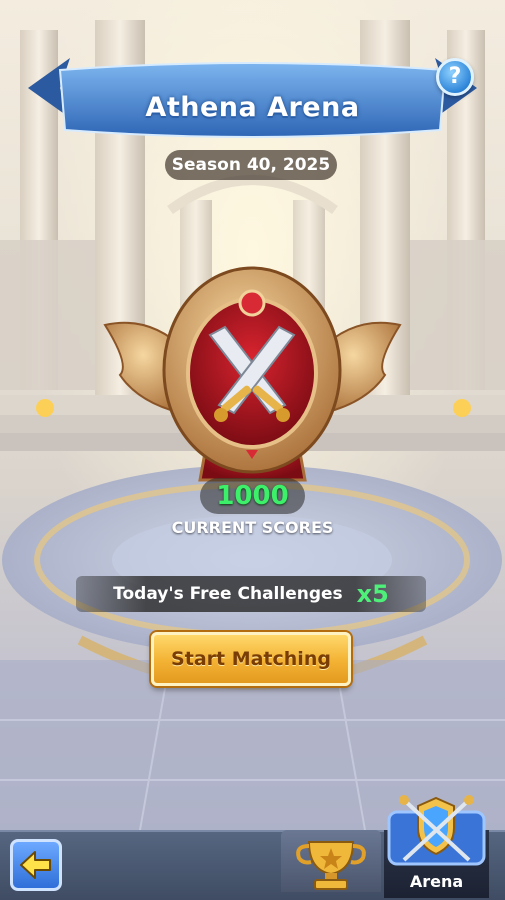  I want to click on back-button, so click(36, 865).